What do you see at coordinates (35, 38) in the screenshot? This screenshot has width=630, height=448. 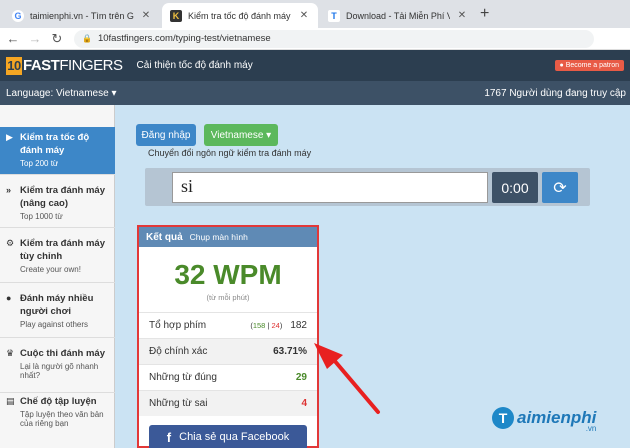 I see `forward-arrow-icon: →` at bounding box center [35, 38].